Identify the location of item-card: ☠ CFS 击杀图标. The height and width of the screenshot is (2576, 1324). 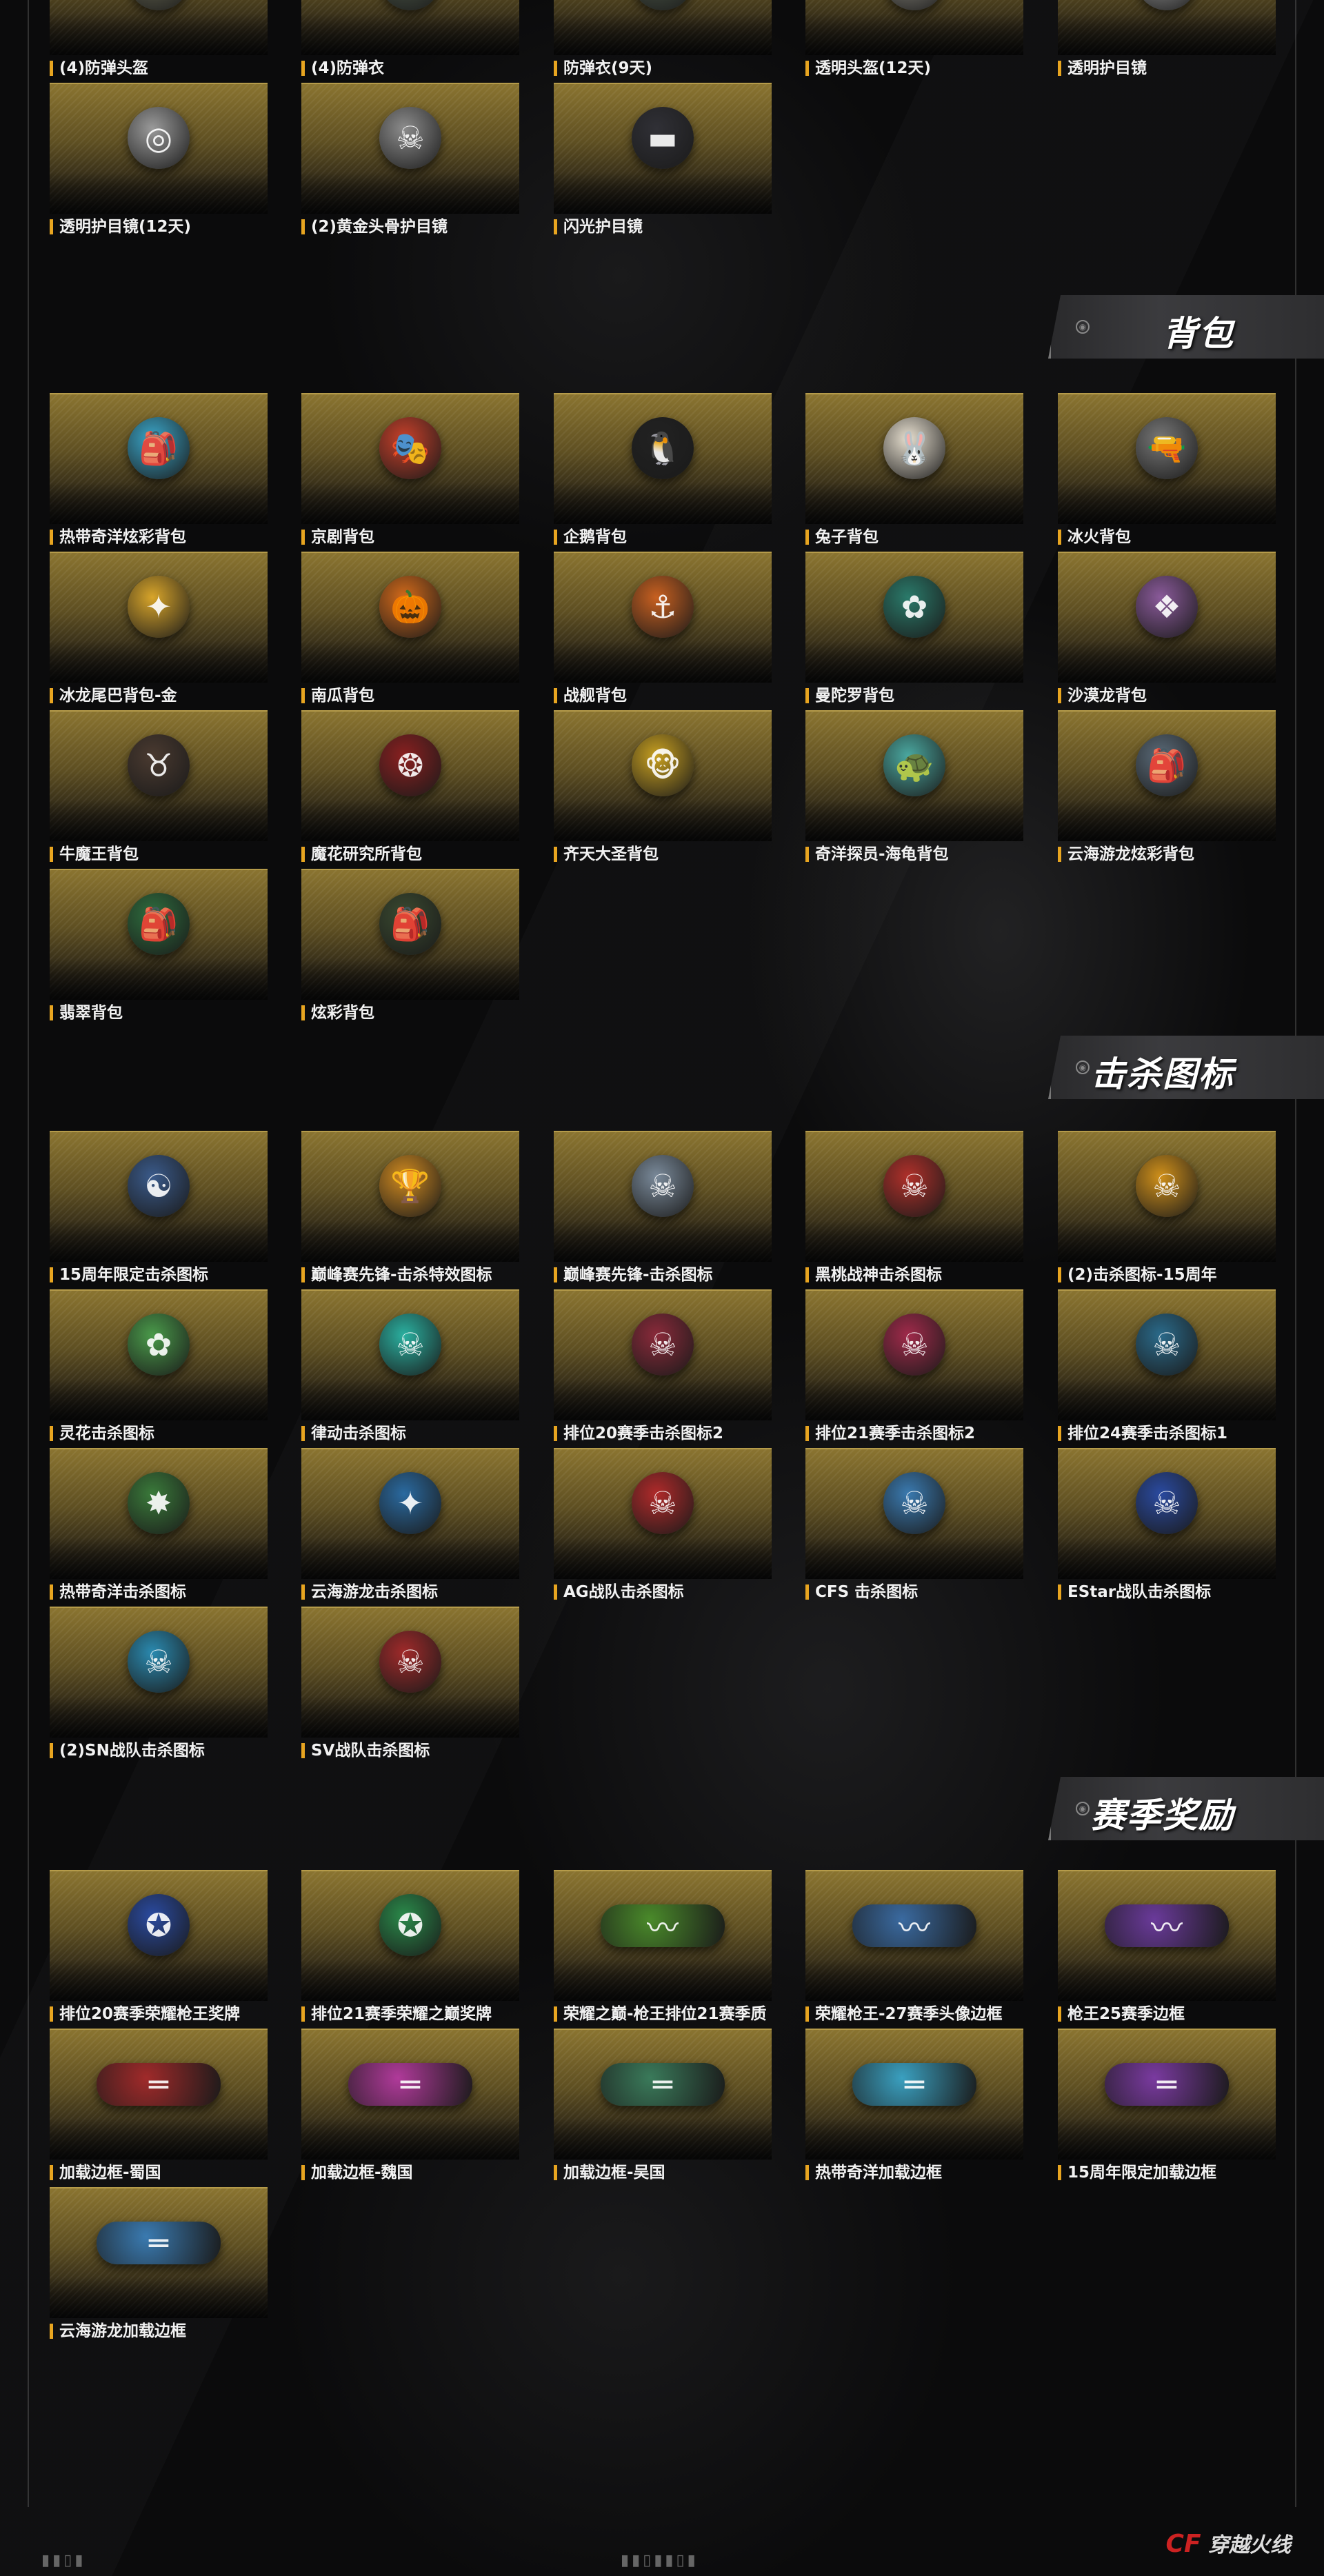
(914, 1526).